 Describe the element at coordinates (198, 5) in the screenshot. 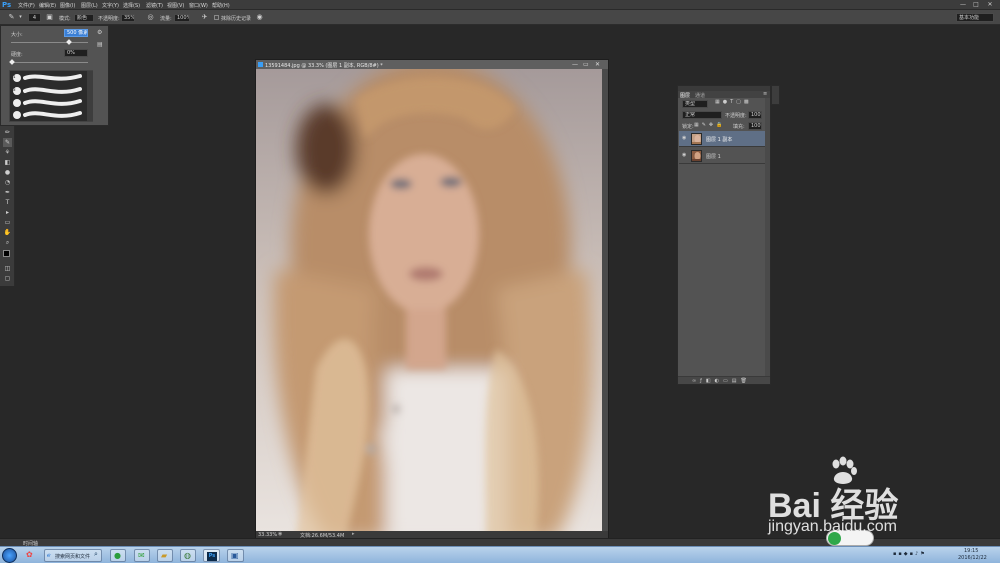

I see `menu-window: 窗口(W)` at that location.